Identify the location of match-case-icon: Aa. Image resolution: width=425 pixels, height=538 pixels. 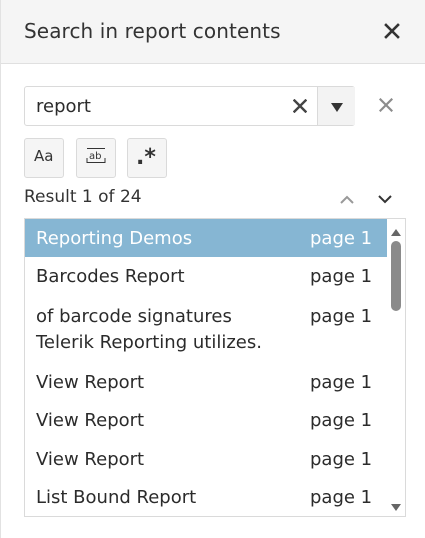
(44, 158).